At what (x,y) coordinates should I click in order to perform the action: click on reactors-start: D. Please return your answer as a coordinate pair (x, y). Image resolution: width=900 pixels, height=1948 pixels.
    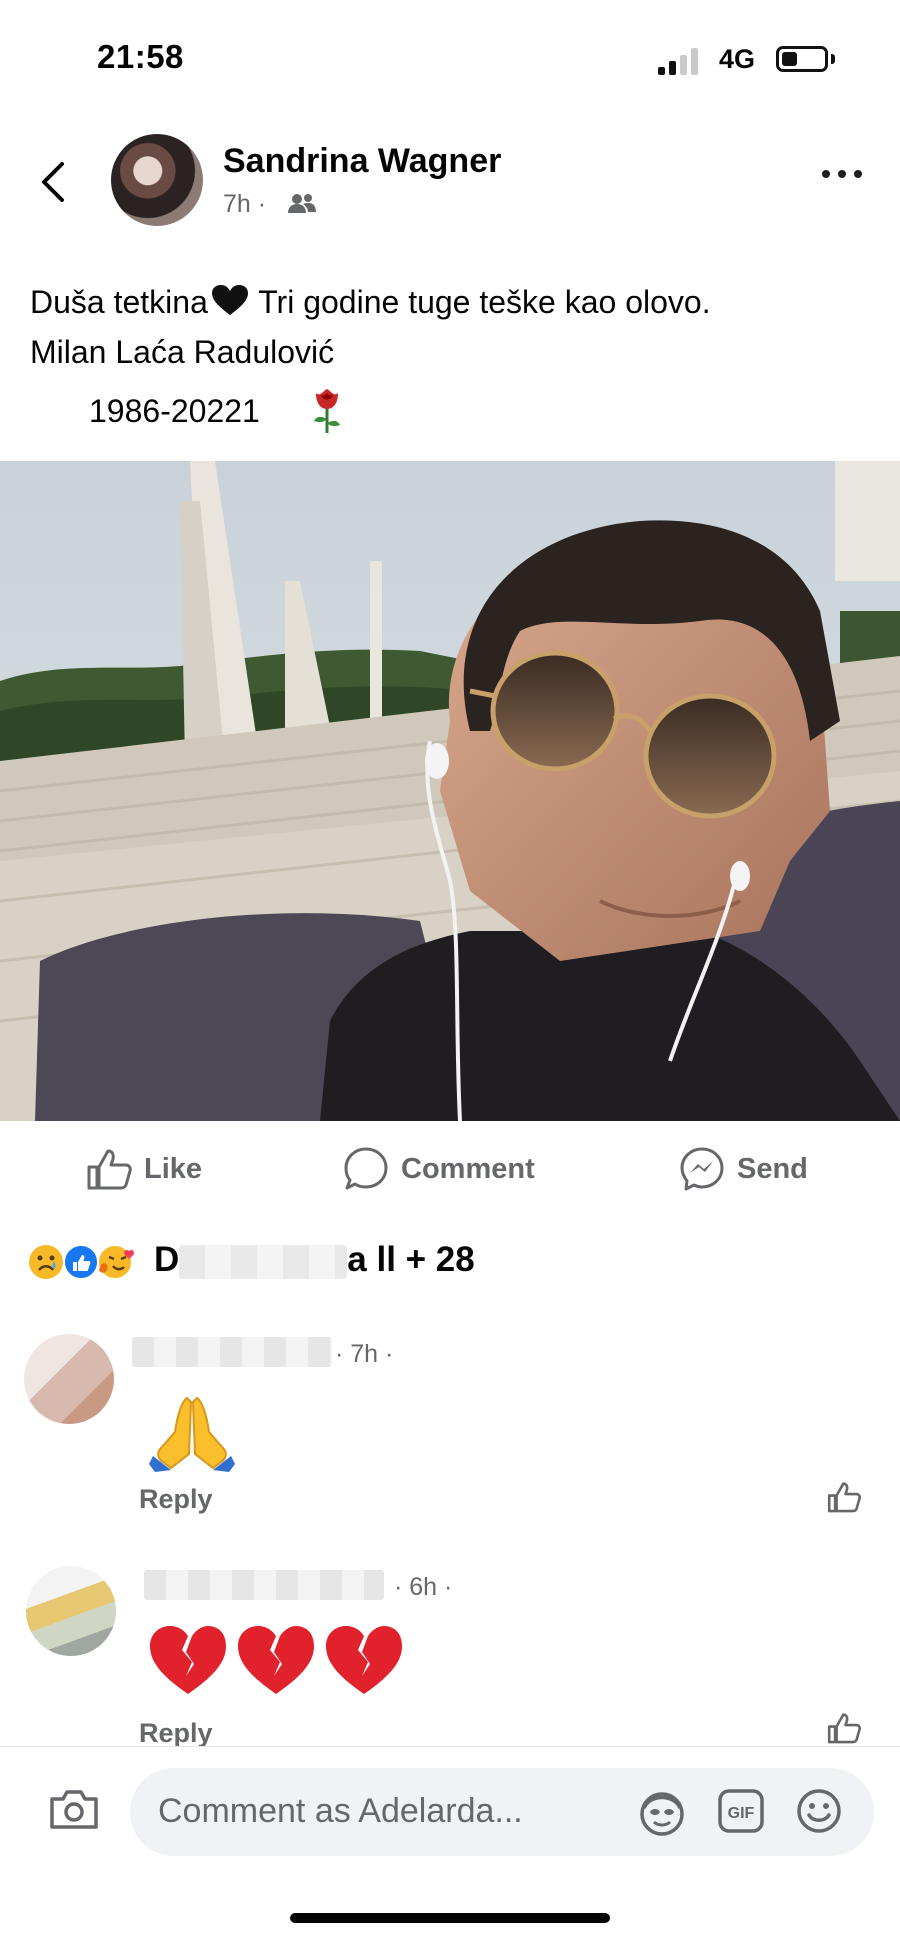
    Looking at the image, I should click on (167, 1259).